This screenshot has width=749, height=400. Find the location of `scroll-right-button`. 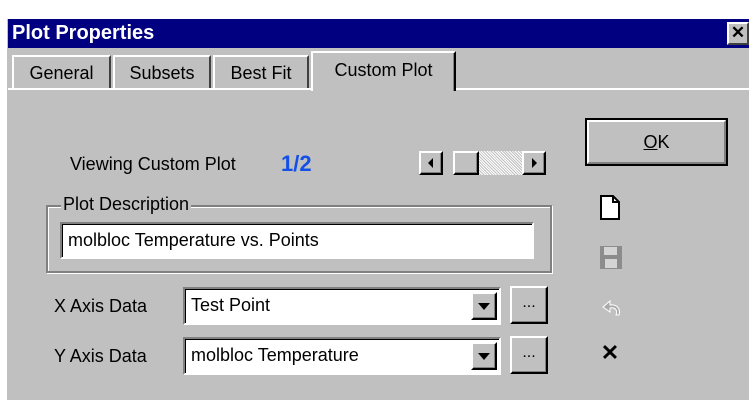

scroll-right-button is located at coordinates (534, 163).